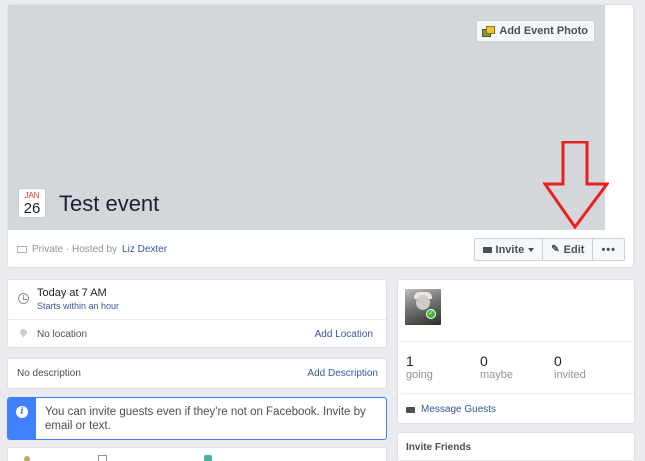 The height and width of the screenshot is (461, 645). What do you see at coordinates (344, 334) in the screenshot?
I see `add-location-link: Add Location` at bounding box center [344, 334].